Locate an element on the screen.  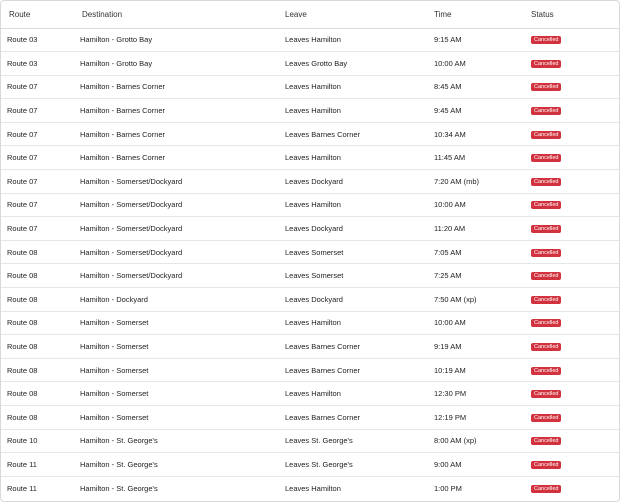
cell-leave: Leaves Somerset is located at coordinates (314, 276).